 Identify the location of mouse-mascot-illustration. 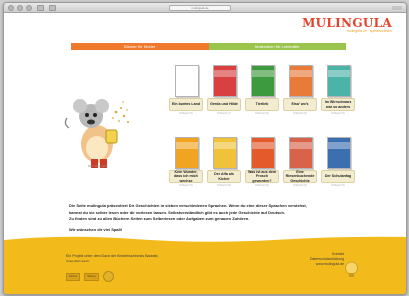
(96, 133).